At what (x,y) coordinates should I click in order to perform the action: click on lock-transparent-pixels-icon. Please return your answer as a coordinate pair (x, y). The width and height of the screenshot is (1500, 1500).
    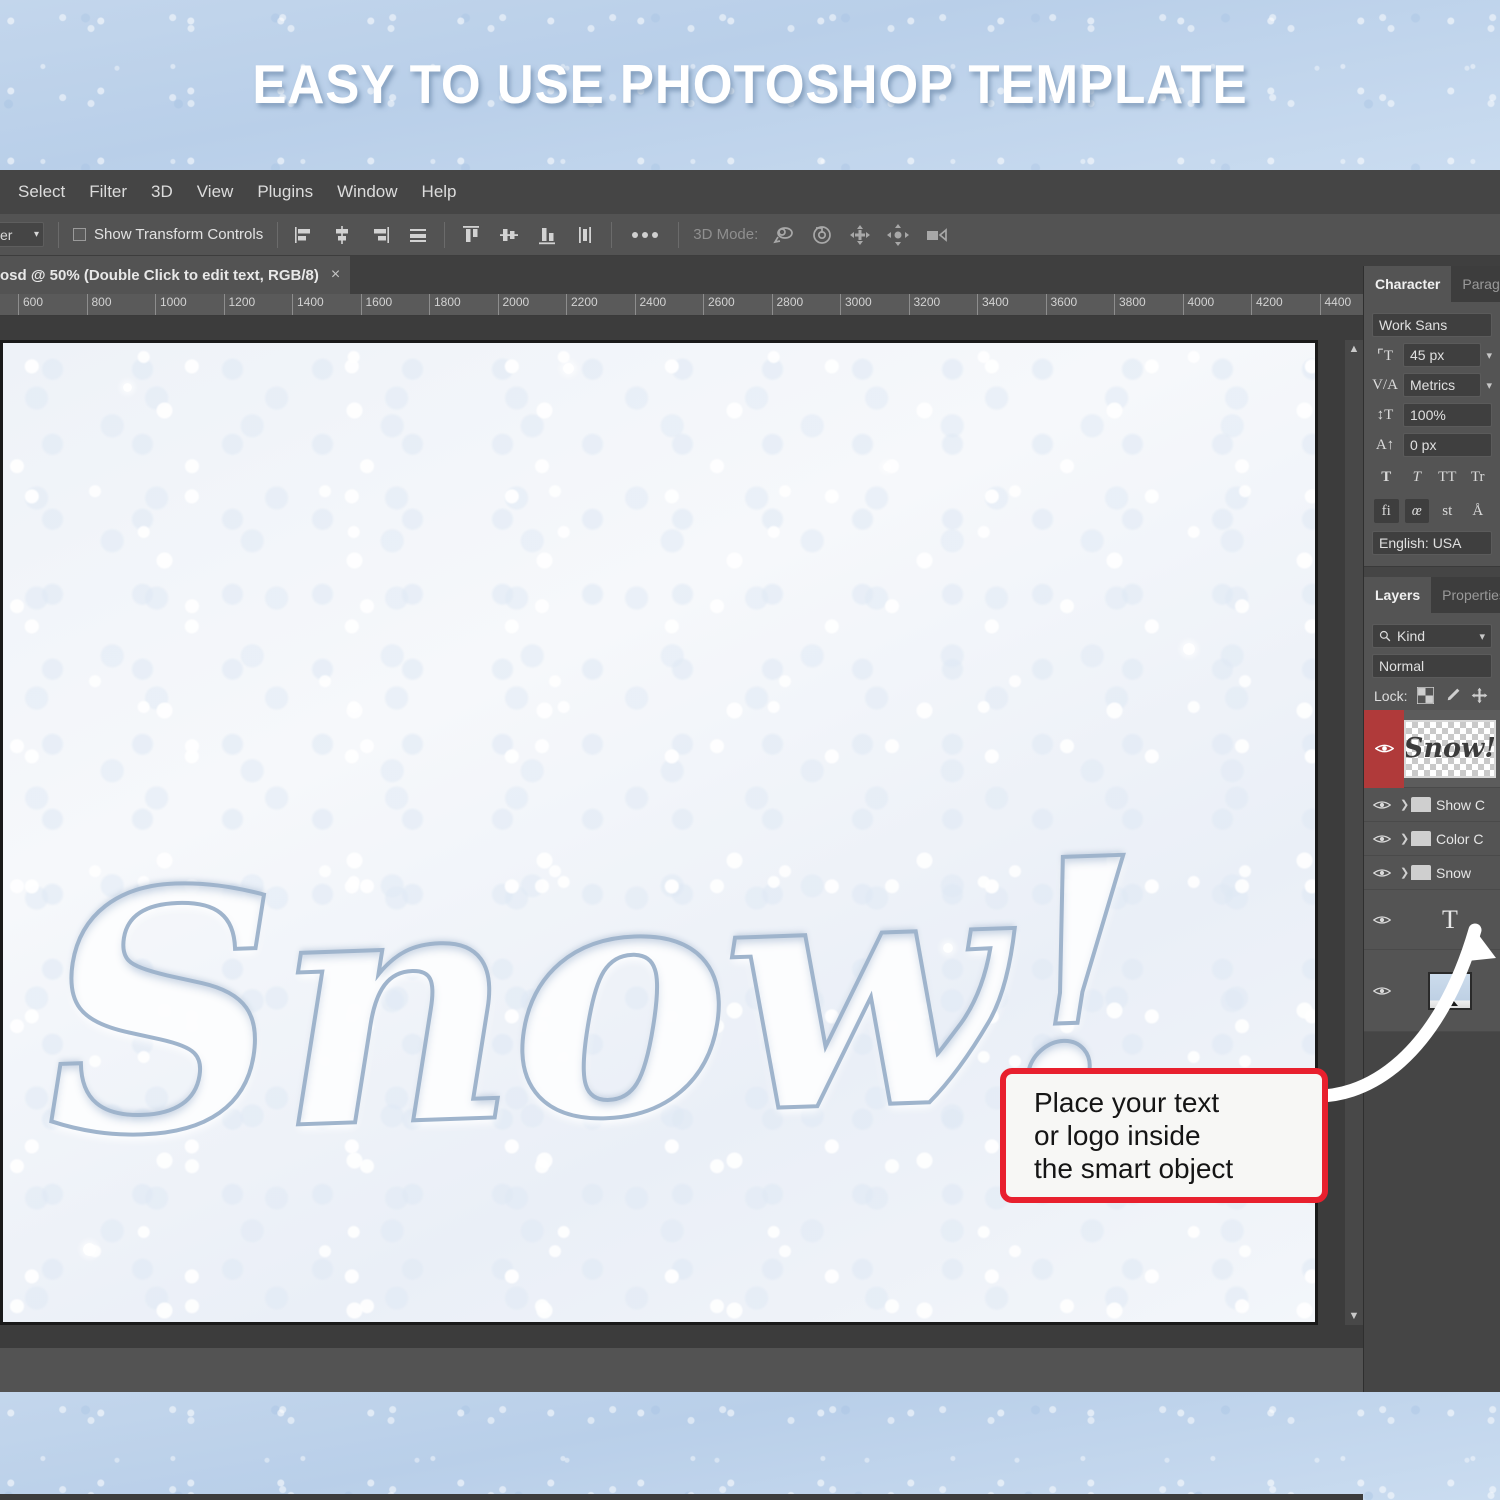
    Looking at the image, I should click on (1426, 695).